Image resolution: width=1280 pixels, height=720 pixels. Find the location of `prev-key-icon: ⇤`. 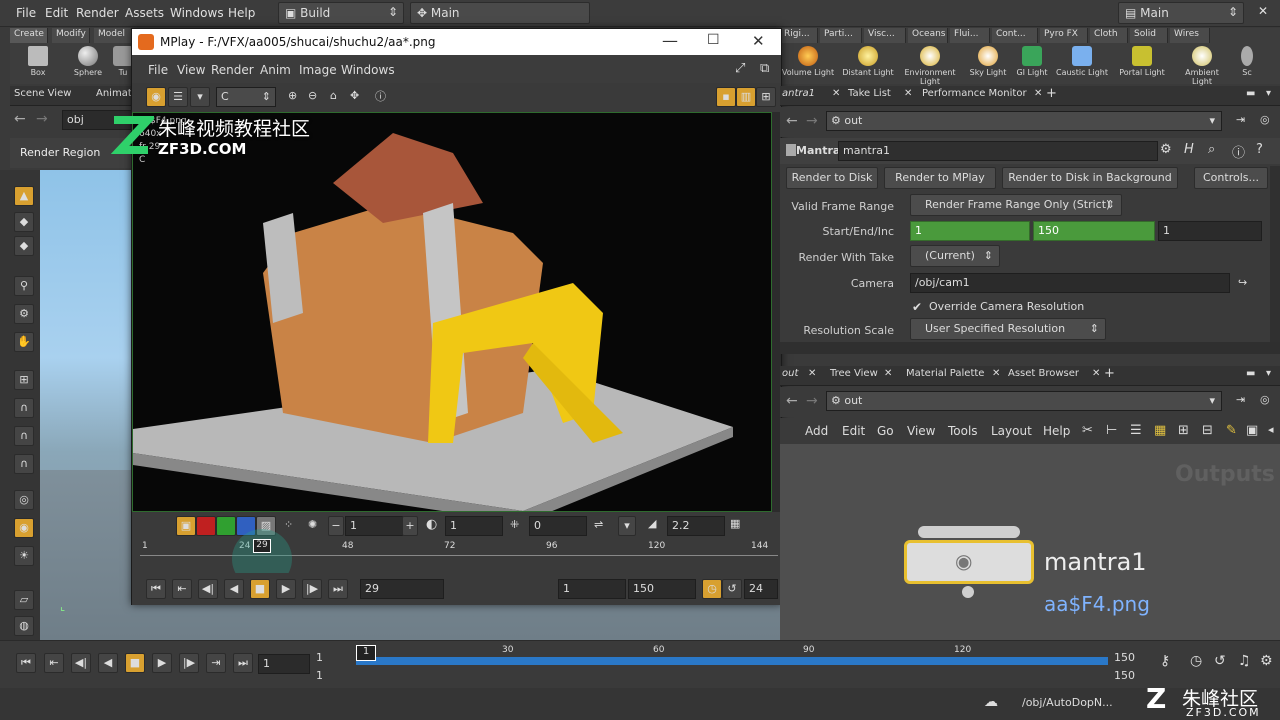

prev-key-icon: ⇤ is located at coordinates (54, 663).